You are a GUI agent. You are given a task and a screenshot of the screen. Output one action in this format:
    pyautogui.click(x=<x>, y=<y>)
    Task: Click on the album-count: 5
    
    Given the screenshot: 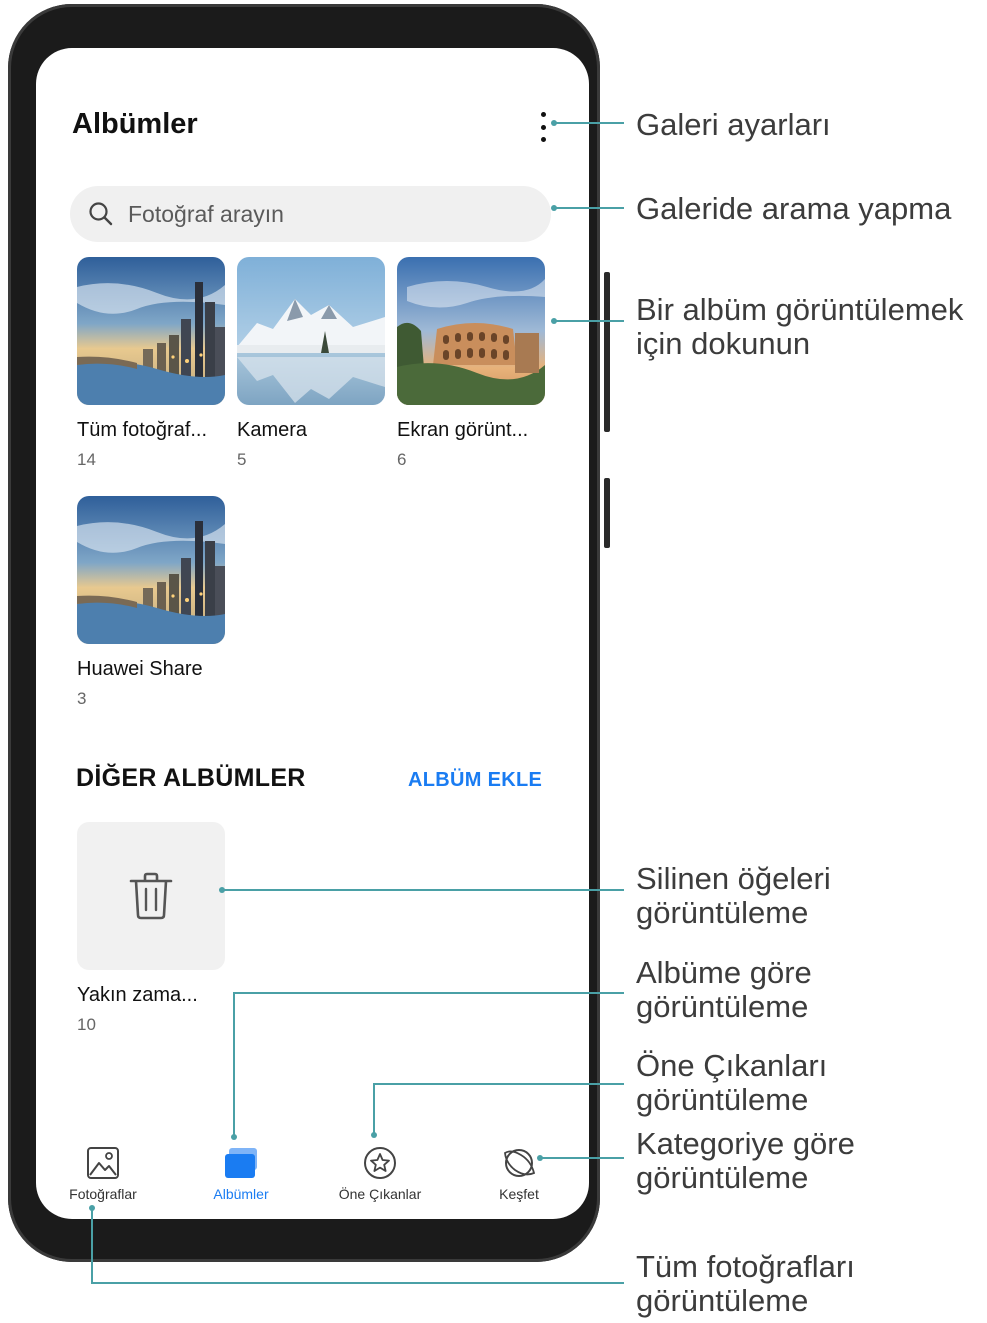 What is the action you would take?
    pyautogui.click(x=242, y=459)
    